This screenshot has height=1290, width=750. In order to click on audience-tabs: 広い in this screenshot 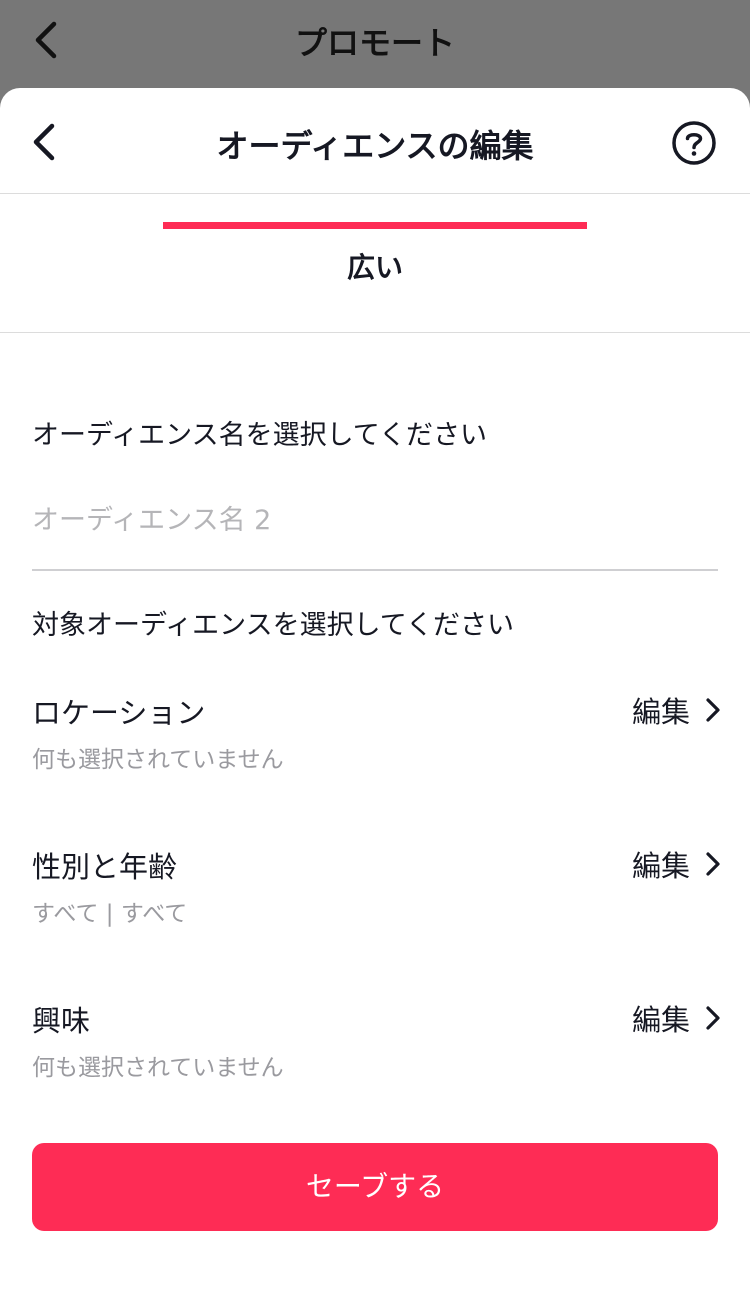, I will do `click(375, 263)`.